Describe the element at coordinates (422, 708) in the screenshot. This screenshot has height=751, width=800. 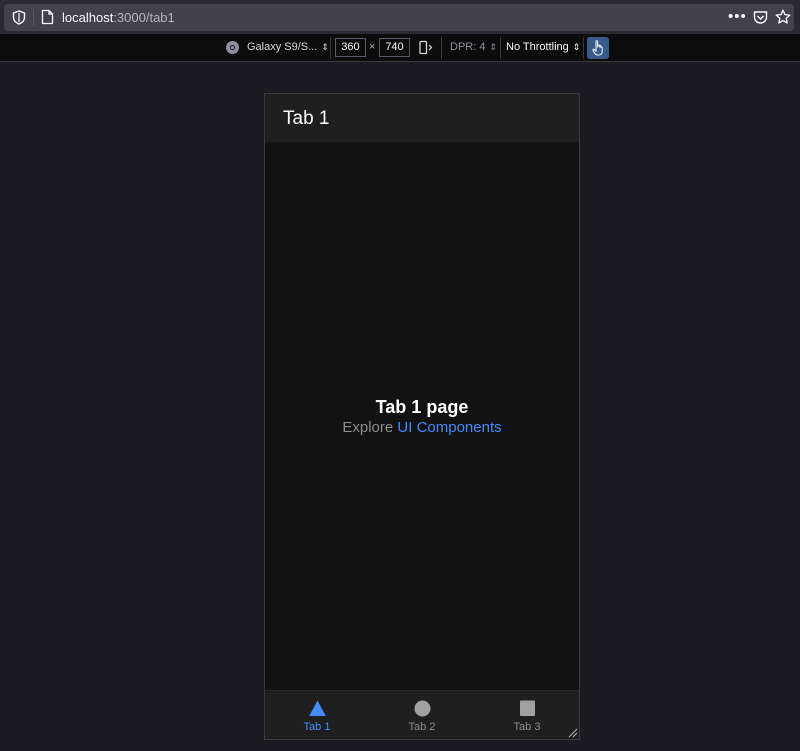
I see `circle-icon` at that location.